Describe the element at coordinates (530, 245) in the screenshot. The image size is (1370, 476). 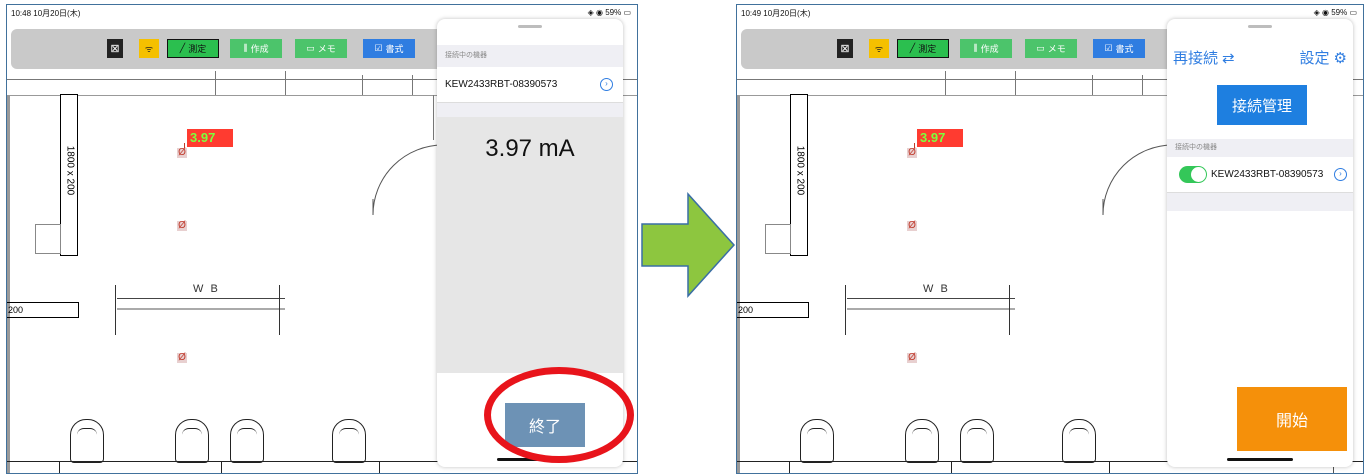
I see `reading-area: 3.97 mA` at that location.